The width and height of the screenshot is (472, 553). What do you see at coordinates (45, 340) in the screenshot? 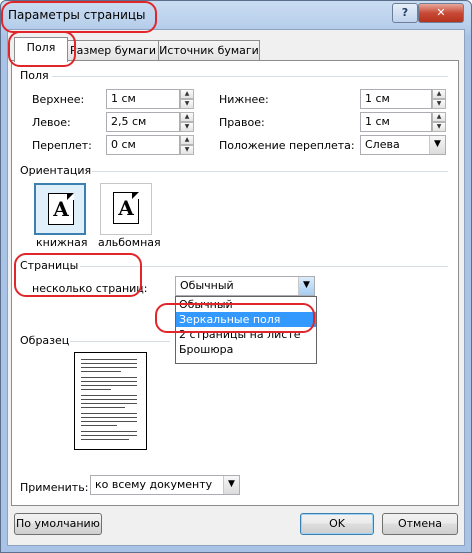
I see `preview-group-label: Образец` at bounding box center [45, 340].